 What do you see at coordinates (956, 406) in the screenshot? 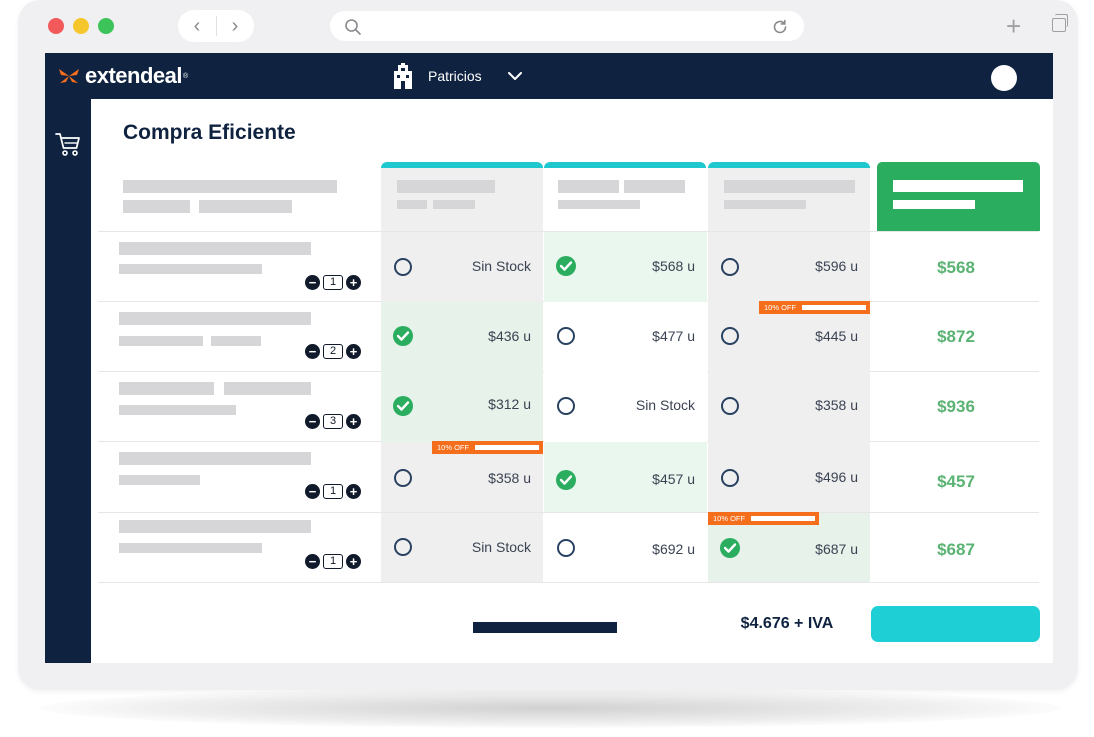
I see `row-total: $936` at bounding box center [956, 406].